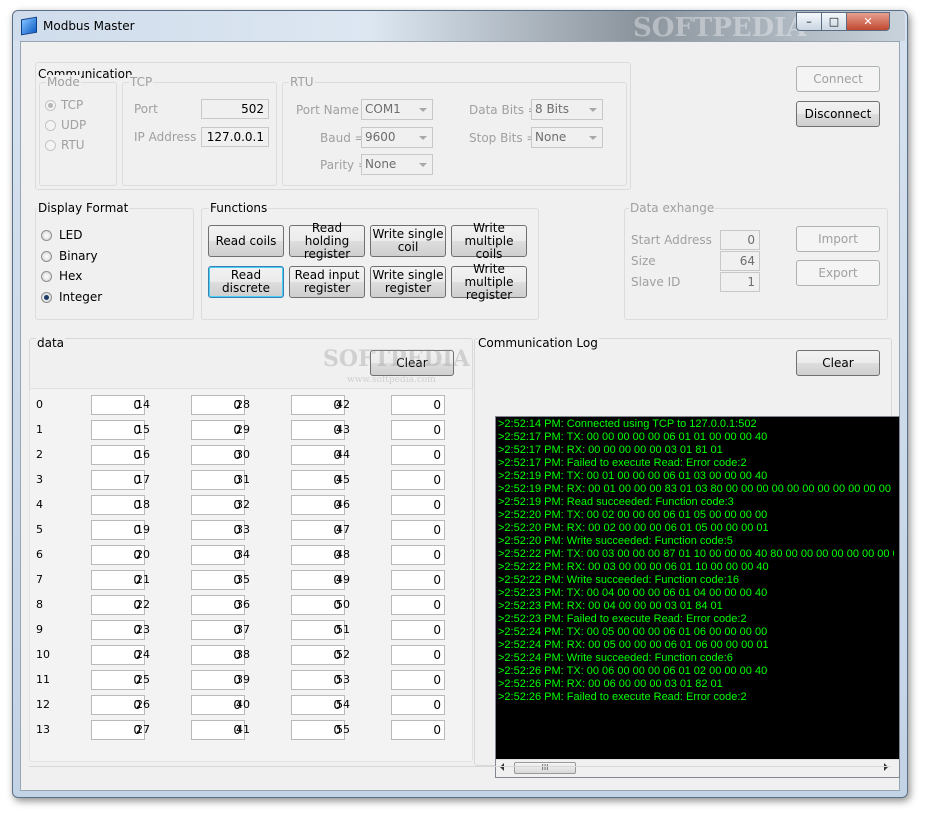 This screenshot has height=814, width=926. What do you see at coordinates (567, 137) in the screenshot?
I see `stop-bits-select: None` at bounding box center [567, 137].